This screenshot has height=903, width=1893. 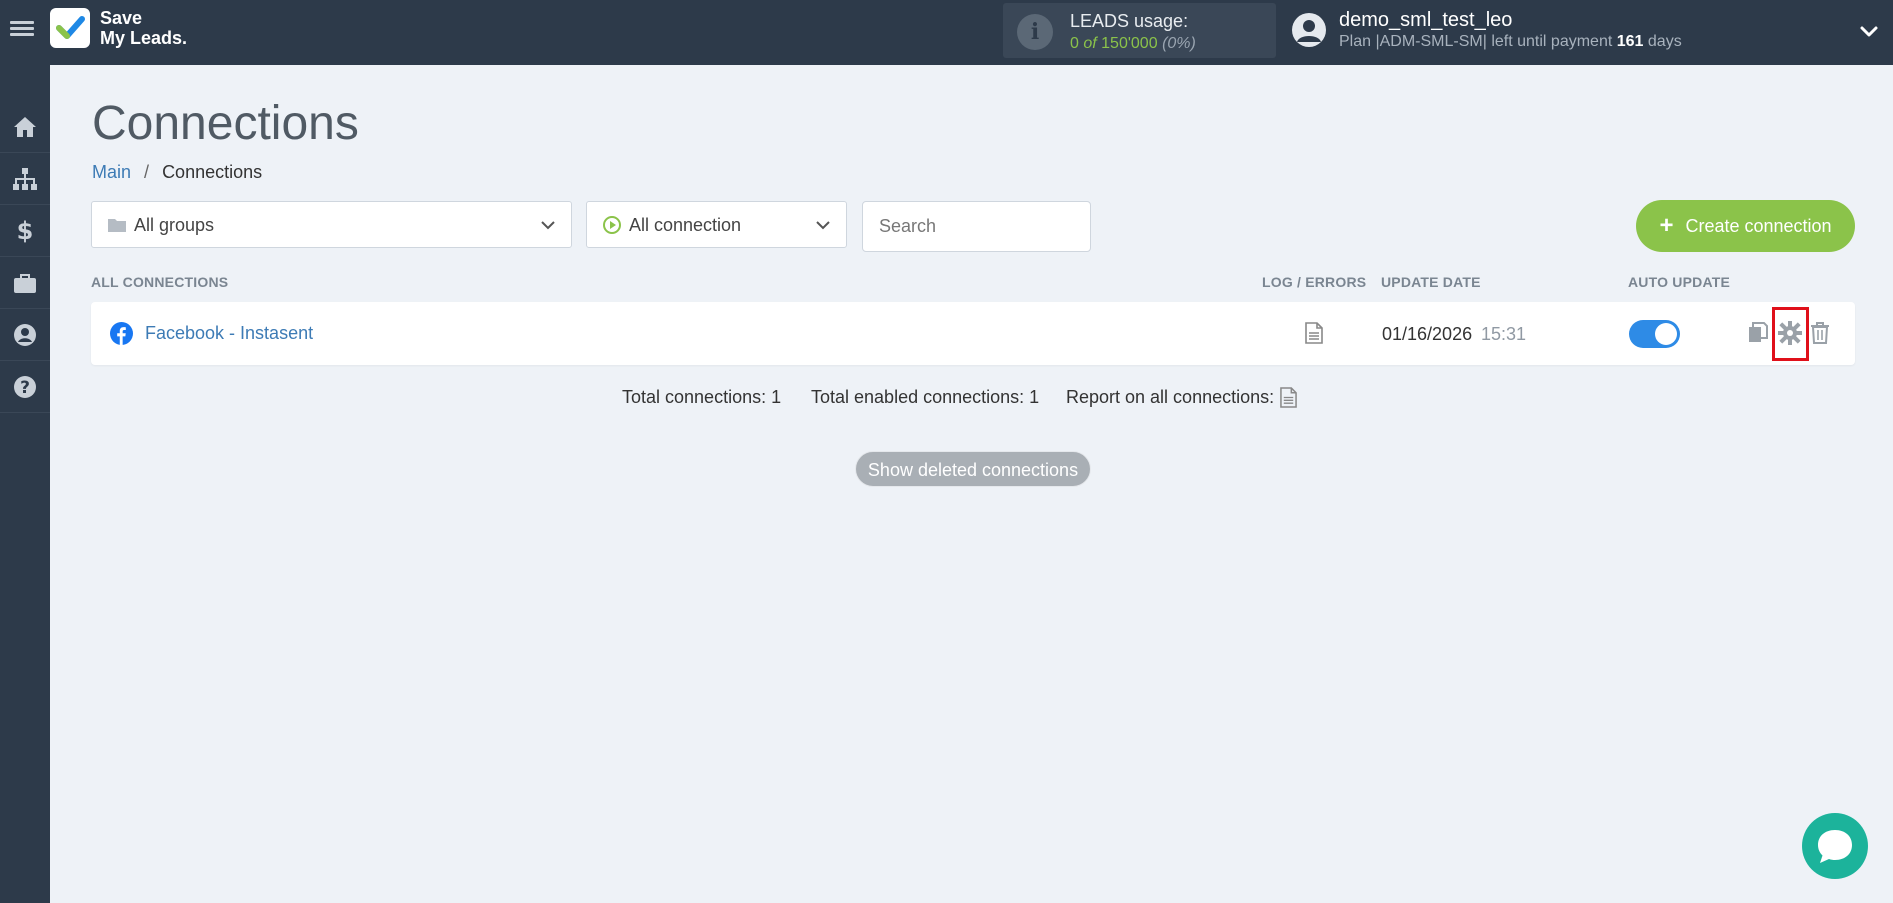 I want to click on toggle-knob, so click(x=1666, y=334).